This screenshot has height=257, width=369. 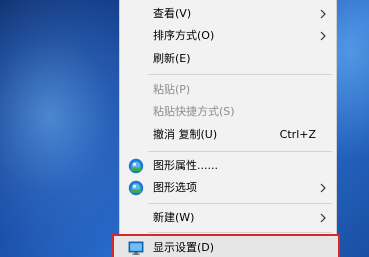 I want to click on menu-item-display-settings: 显示设置(D), so click(x=228, y=247).